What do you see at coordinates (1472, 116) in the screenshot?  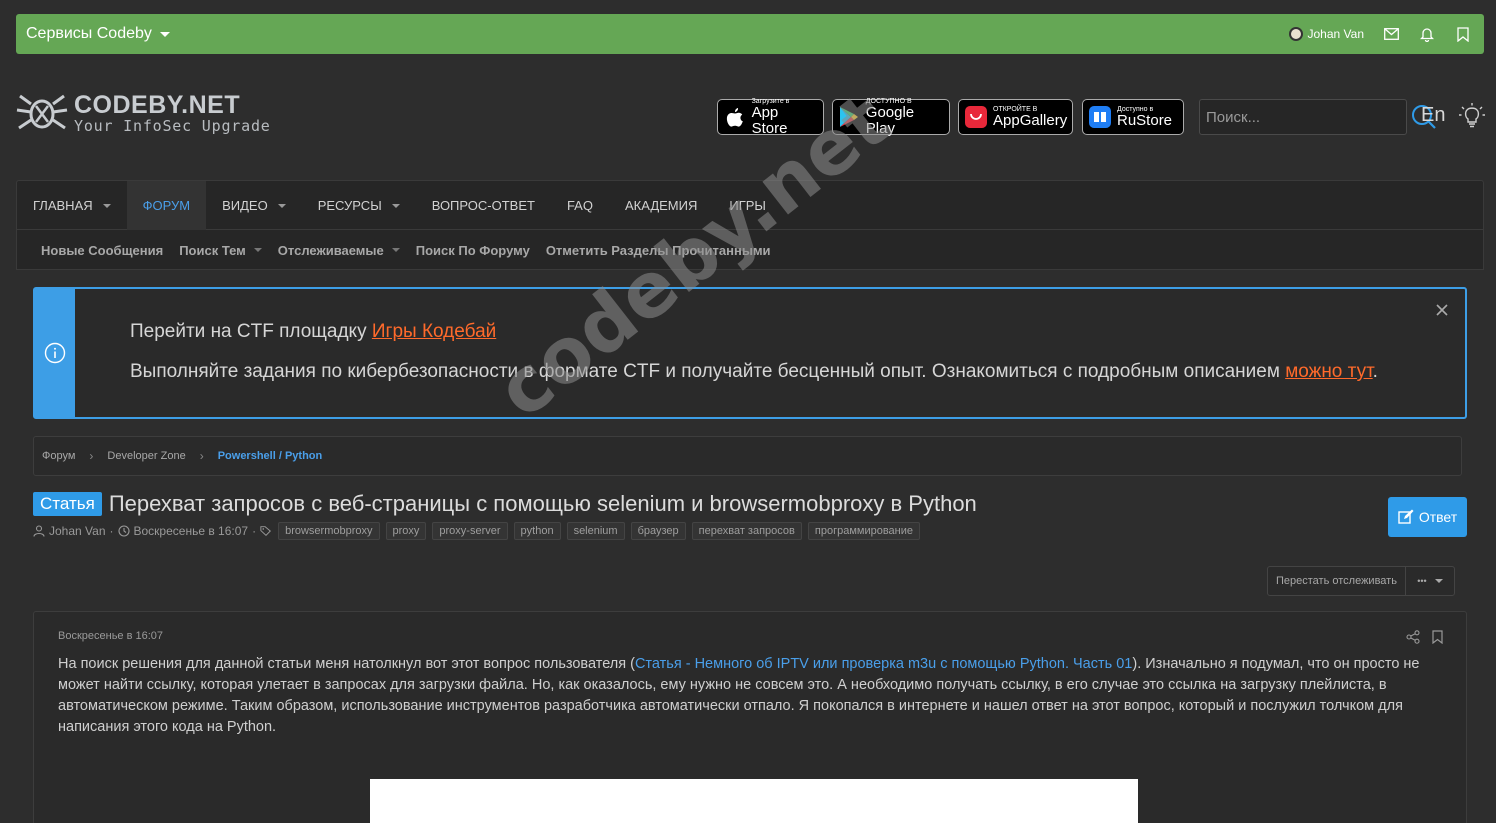 I see `lightbulb-icon` at bounding box center [1472, 116].